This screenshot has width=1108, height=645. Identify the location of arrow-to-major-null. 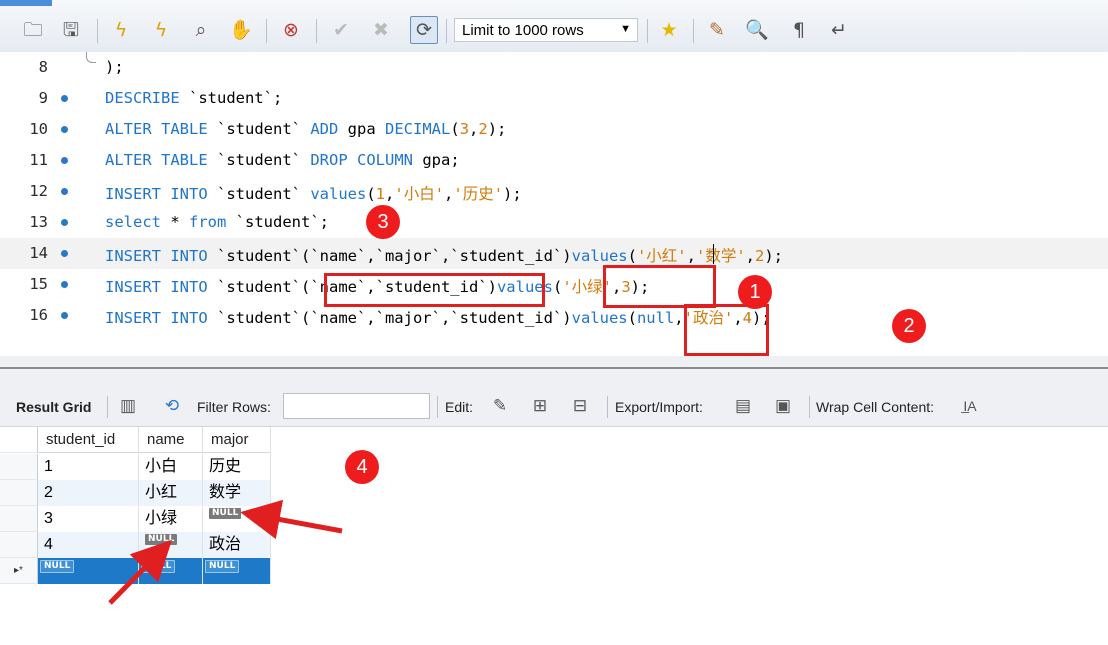
(291, 519).